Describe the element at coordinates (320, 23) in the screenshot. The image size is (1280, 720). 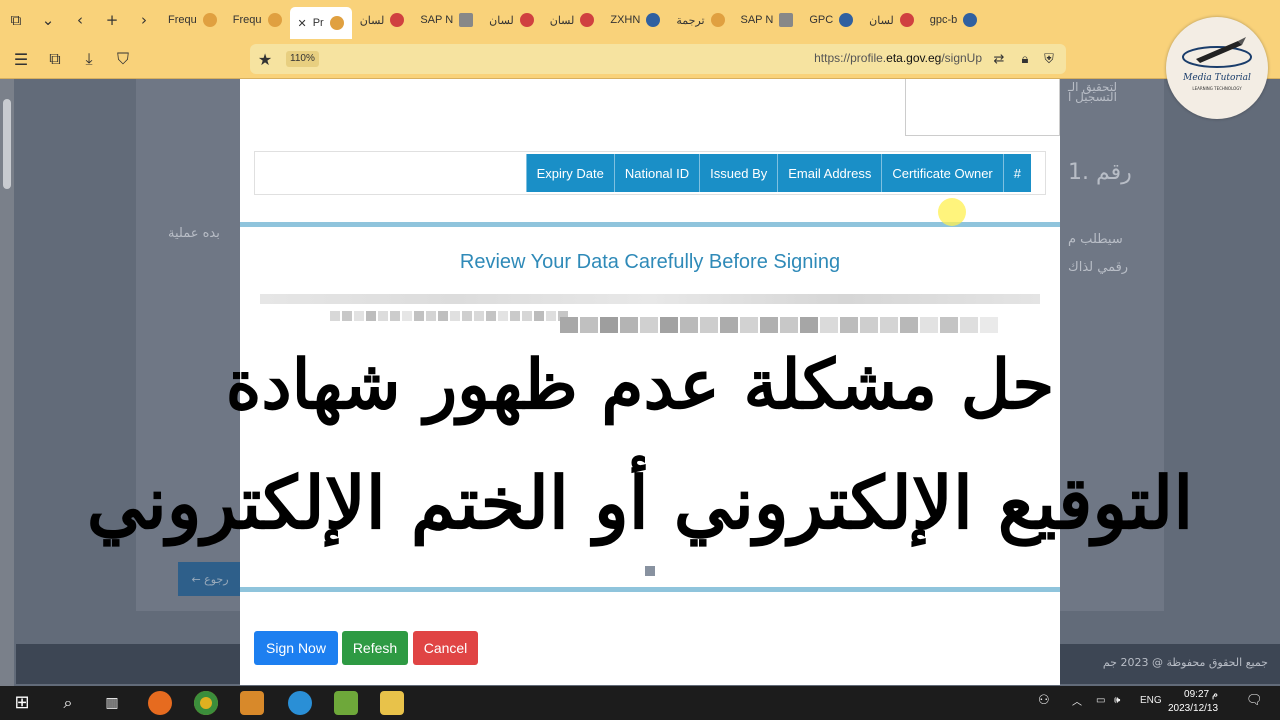
I see `browser-tab-active: ✕ Pr` at that location.